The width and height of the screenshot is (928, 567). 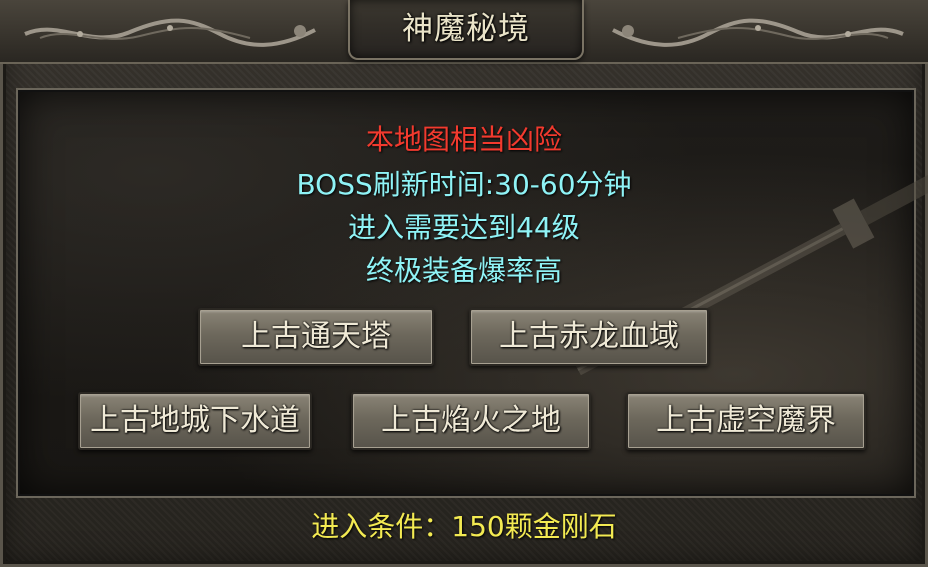 What do you see at coordinates (758, 32) in the screenshot?
I see `dragon-ornament-right` at bounding box center [758, 32].